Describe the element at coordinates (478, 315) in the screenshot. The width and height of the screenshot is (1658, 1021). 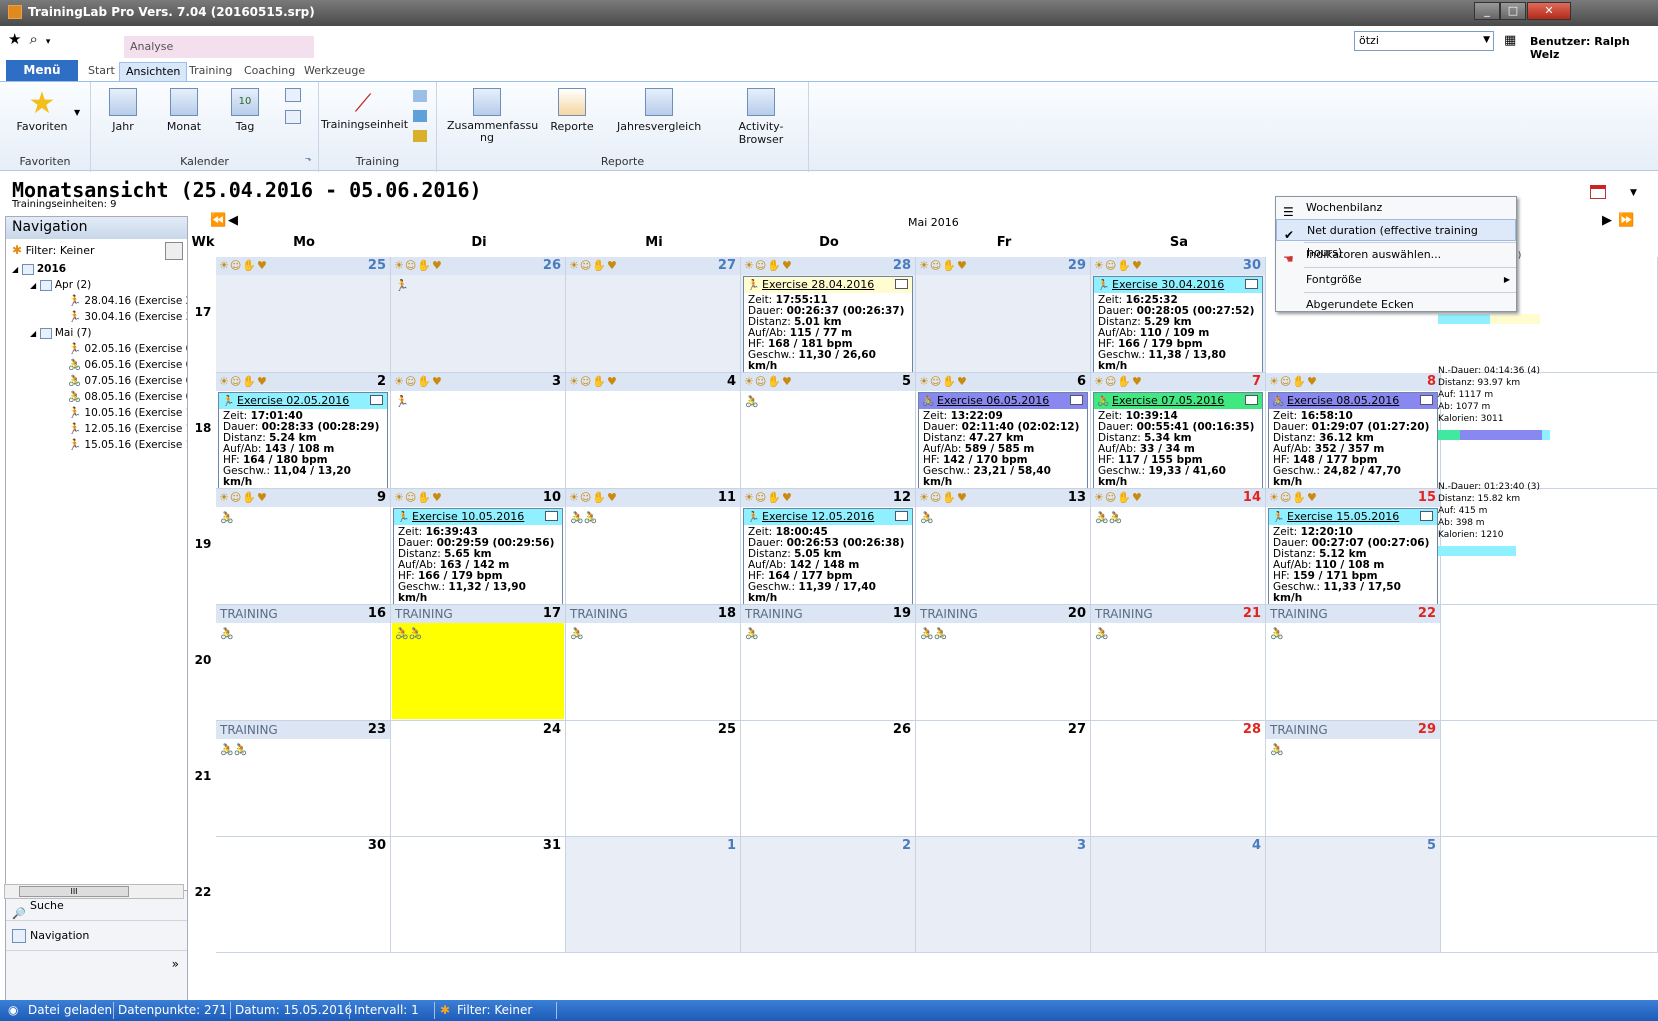
I see `day-cell: ☀☺✋♥ 26 🏃` at that location.